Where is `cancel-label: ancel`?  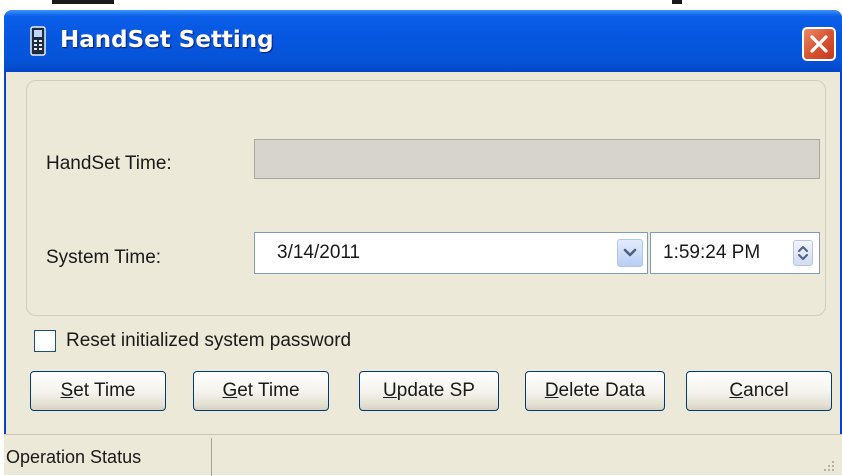 cancel-label: ancel is located at coordinates (766, 390).